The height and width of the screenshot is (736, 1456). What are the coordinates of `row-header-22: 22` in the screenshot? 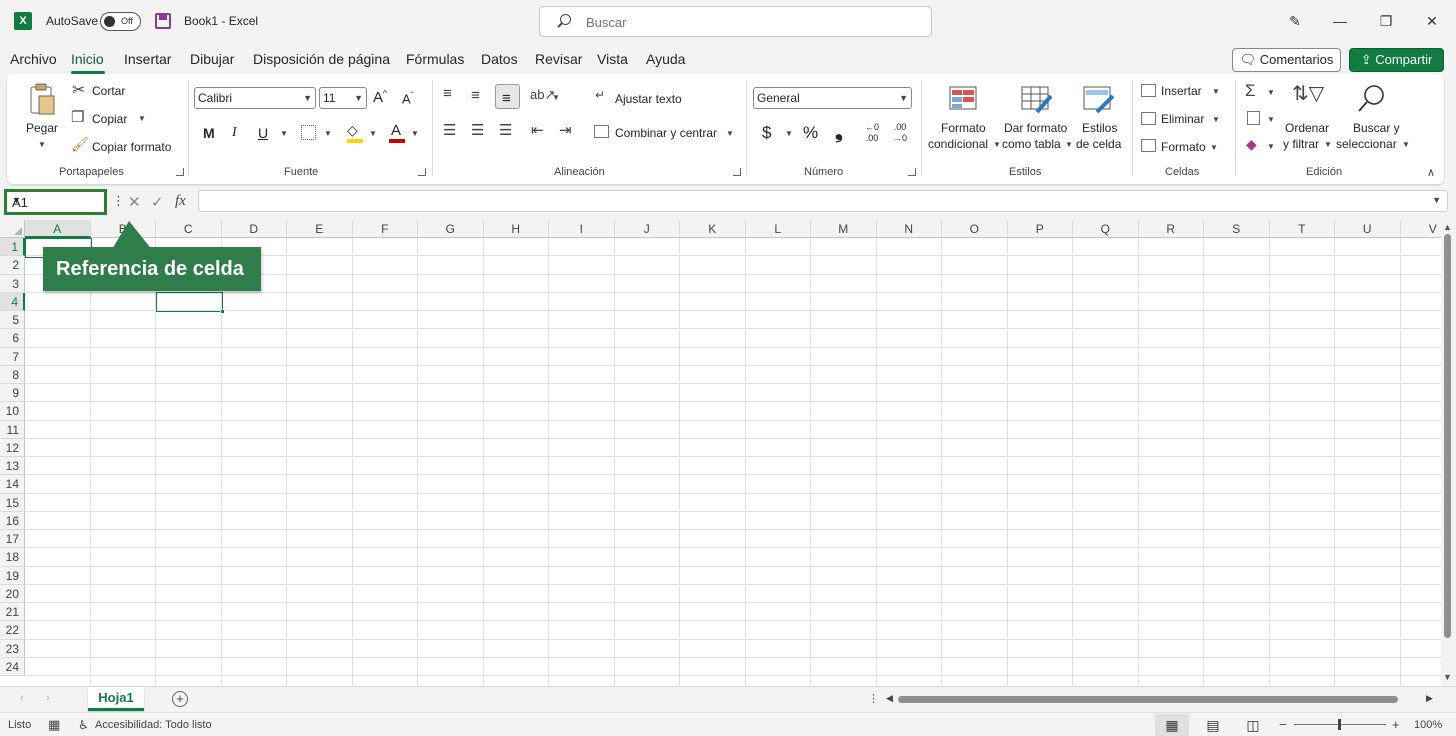 It's located at (12, 630).